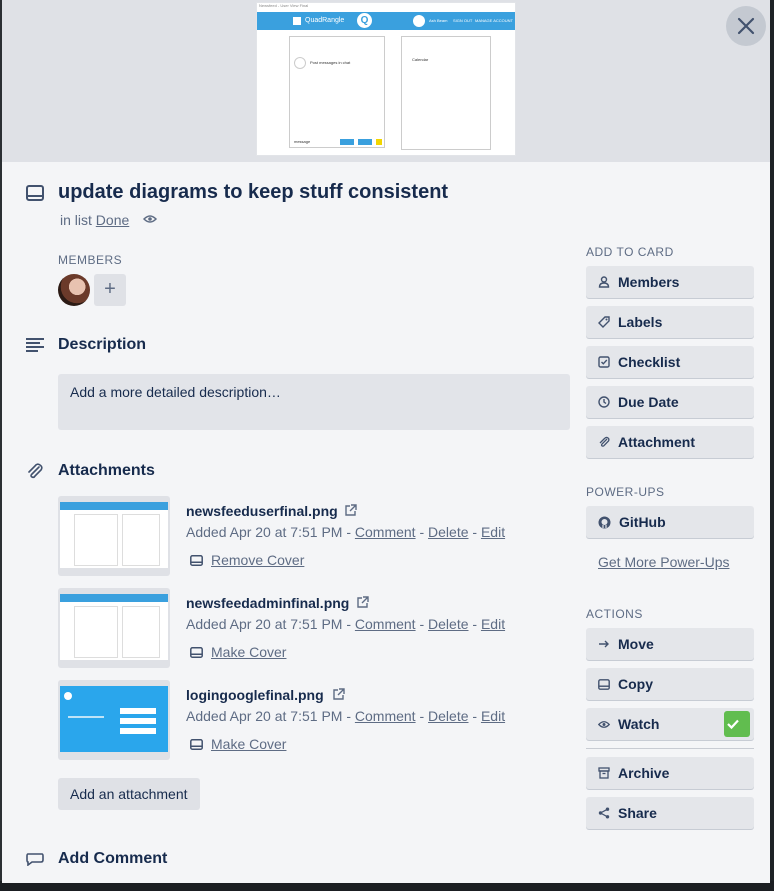 The image size is (774, 891). I want to click on add-attachment-button: Add an attachment, so click(129, 794).